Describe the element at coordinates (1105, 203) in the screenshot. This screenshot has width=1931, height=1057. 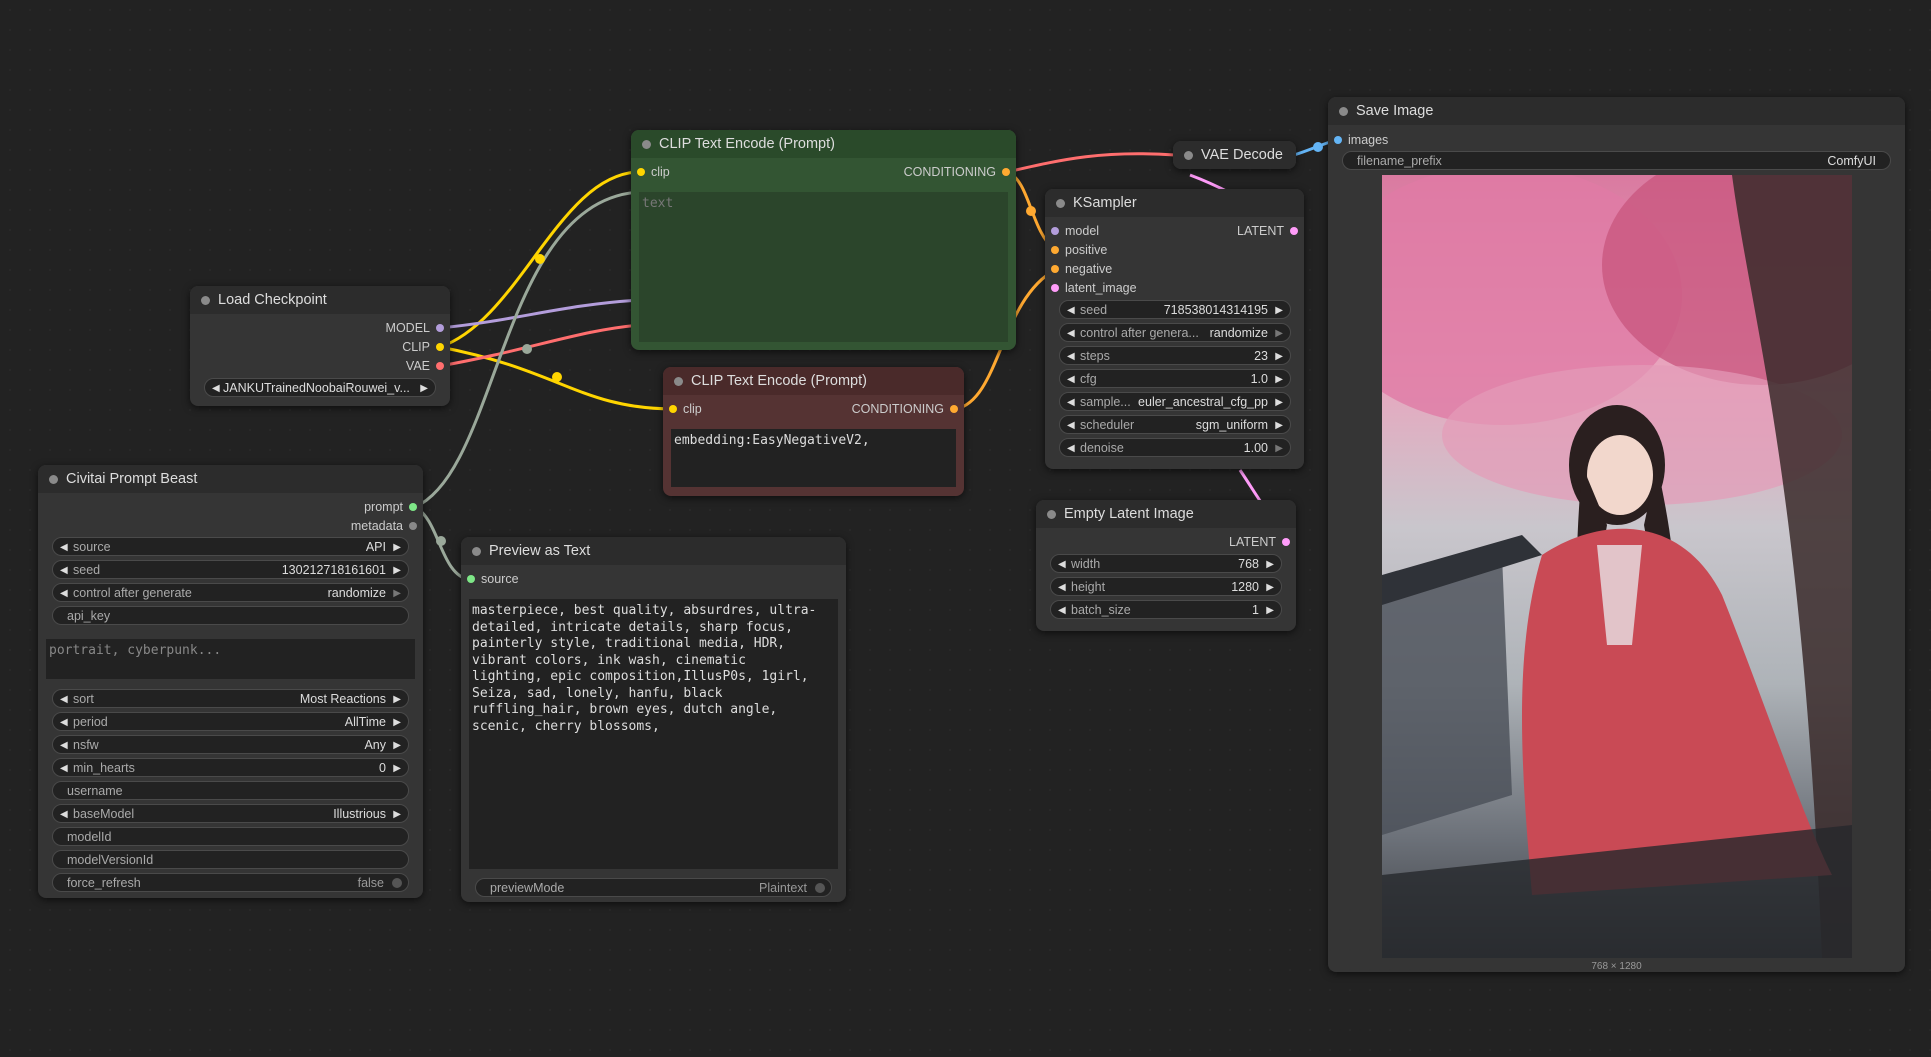
I see `node-title: KSampler` at that location.